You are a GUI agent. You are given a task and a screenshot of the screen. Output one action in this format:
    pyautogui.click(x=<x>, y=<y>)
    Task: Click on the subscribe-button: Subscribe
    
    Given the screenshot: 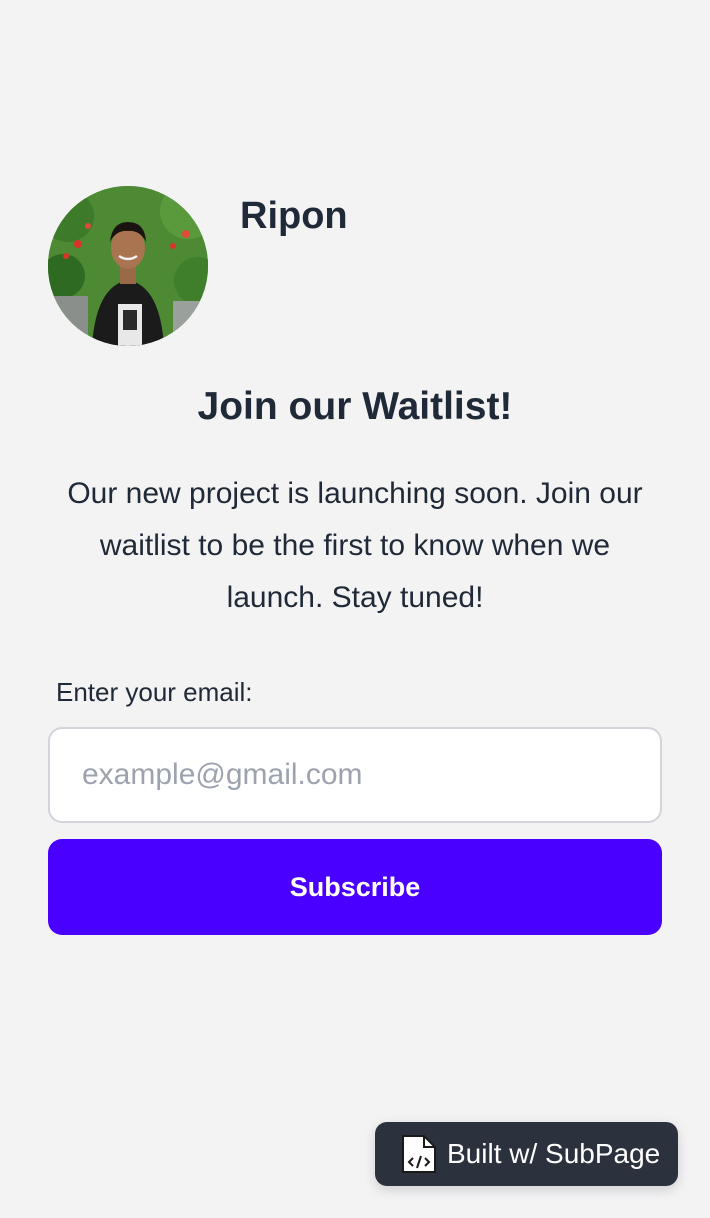 What is the action you would take?
    pyautogui.click(x=355, y=887)
    